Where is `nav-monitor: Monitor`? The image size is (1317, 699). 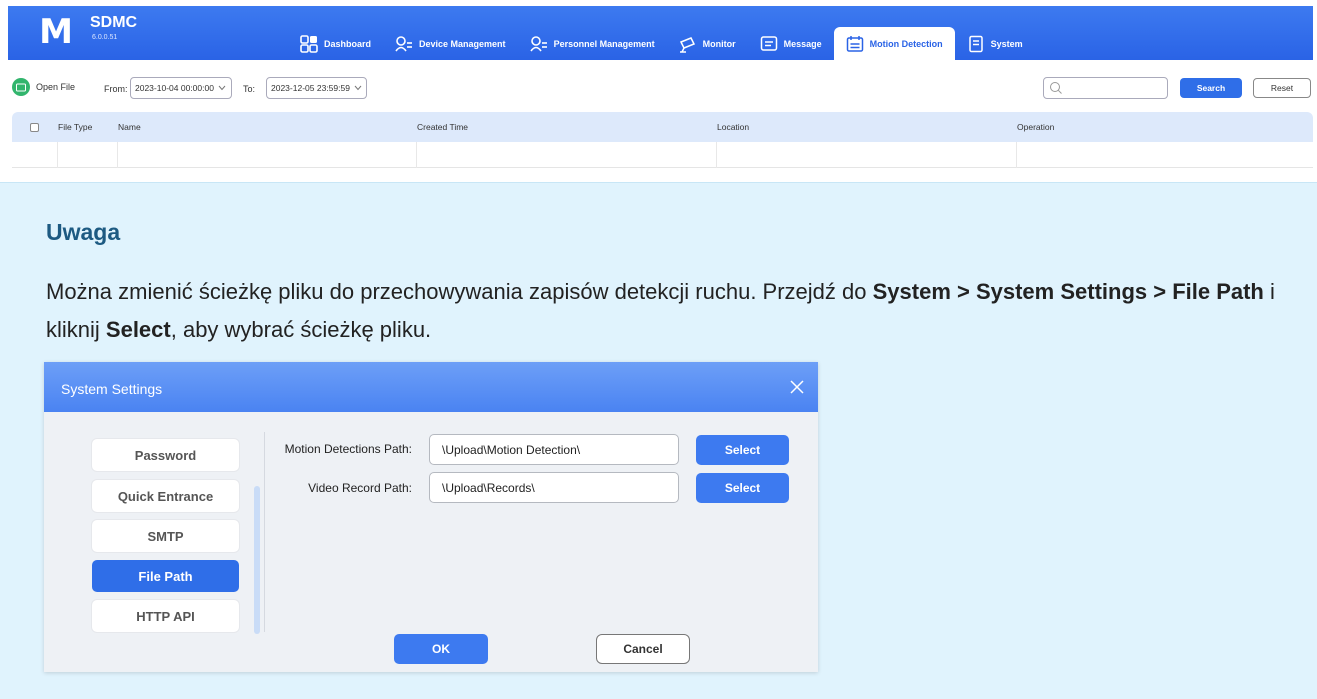
nav-monitor: Monitor is located at coordinates (707, 43).